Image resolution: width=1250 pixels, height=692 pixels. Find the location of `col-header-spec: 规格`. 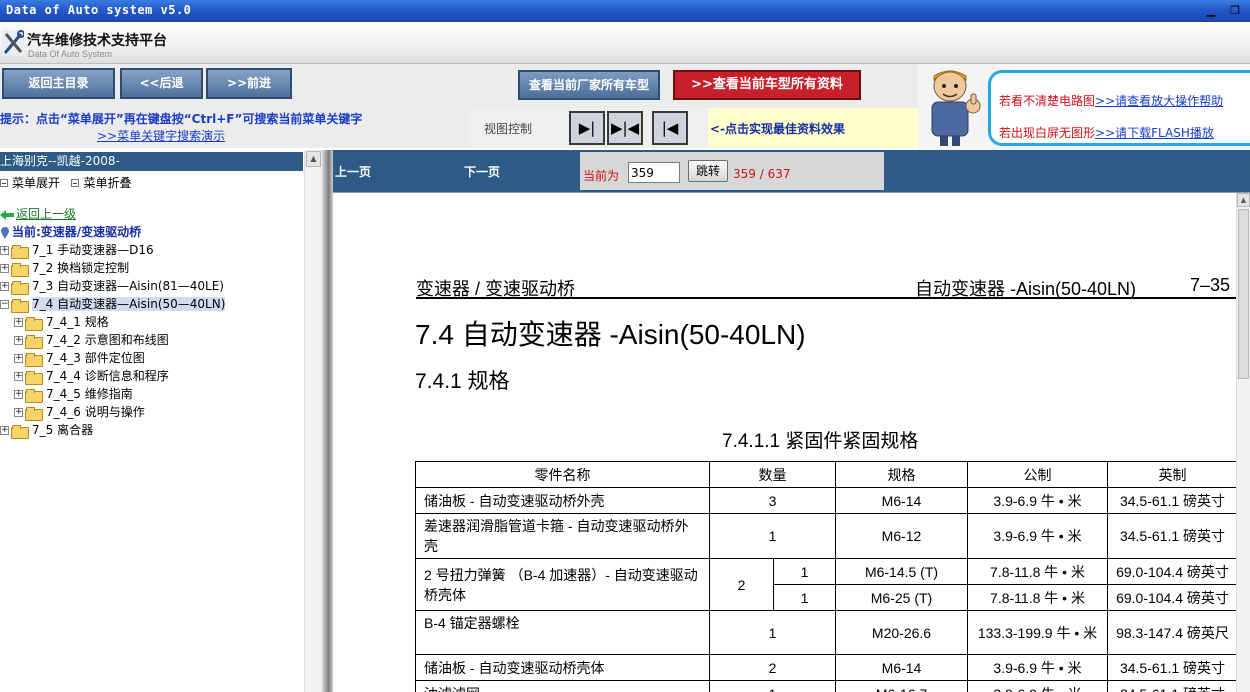

col-header-spec: 规格 is located at coordinates (901, 474).